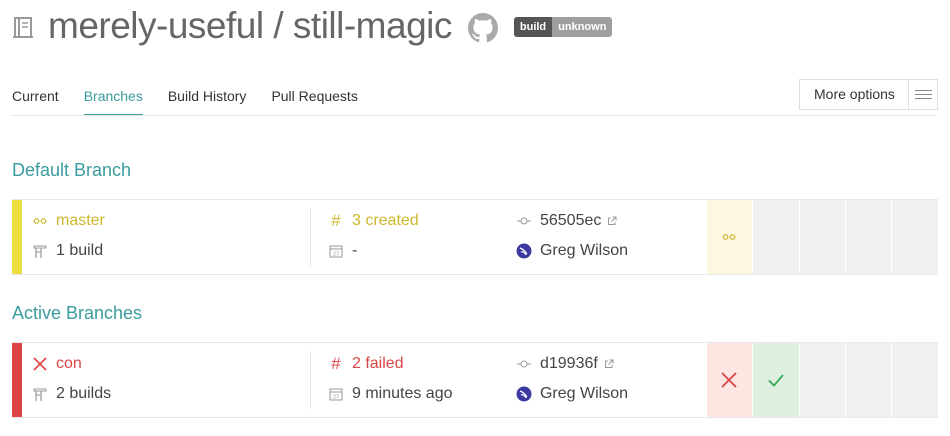  Describe the element at coordinates (314, 98) in the screenshot. I see `tab-pull-requests: Pull Requests` at that location.